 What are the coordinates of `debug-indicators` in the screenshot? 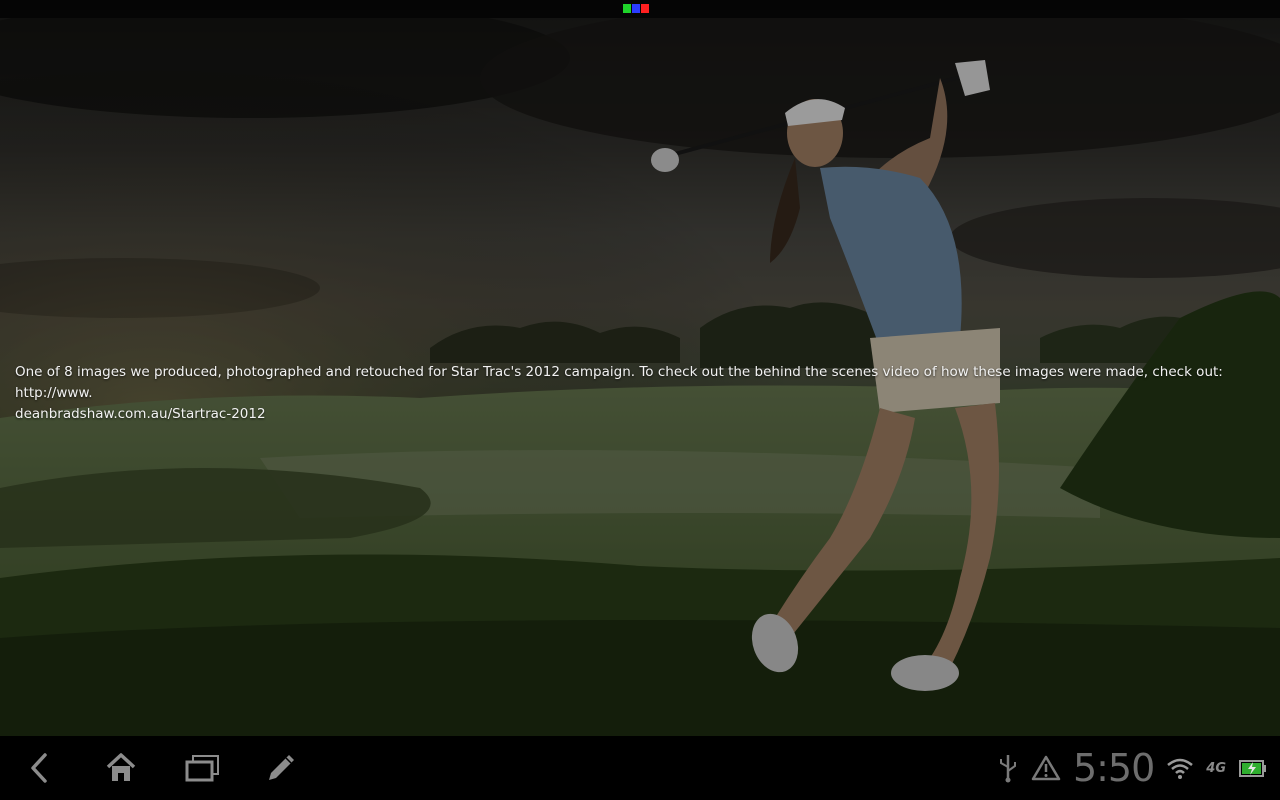 It's located at (636, 8).